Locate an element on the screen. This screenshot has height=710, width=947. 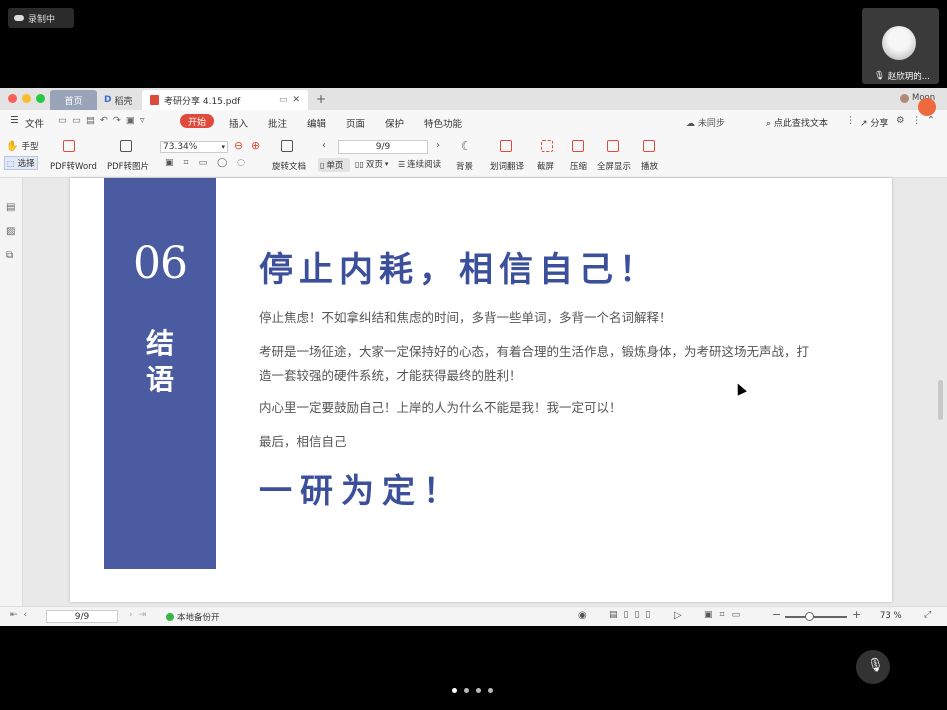
menu-insert: 插入 is located at coordinates (238, 123).